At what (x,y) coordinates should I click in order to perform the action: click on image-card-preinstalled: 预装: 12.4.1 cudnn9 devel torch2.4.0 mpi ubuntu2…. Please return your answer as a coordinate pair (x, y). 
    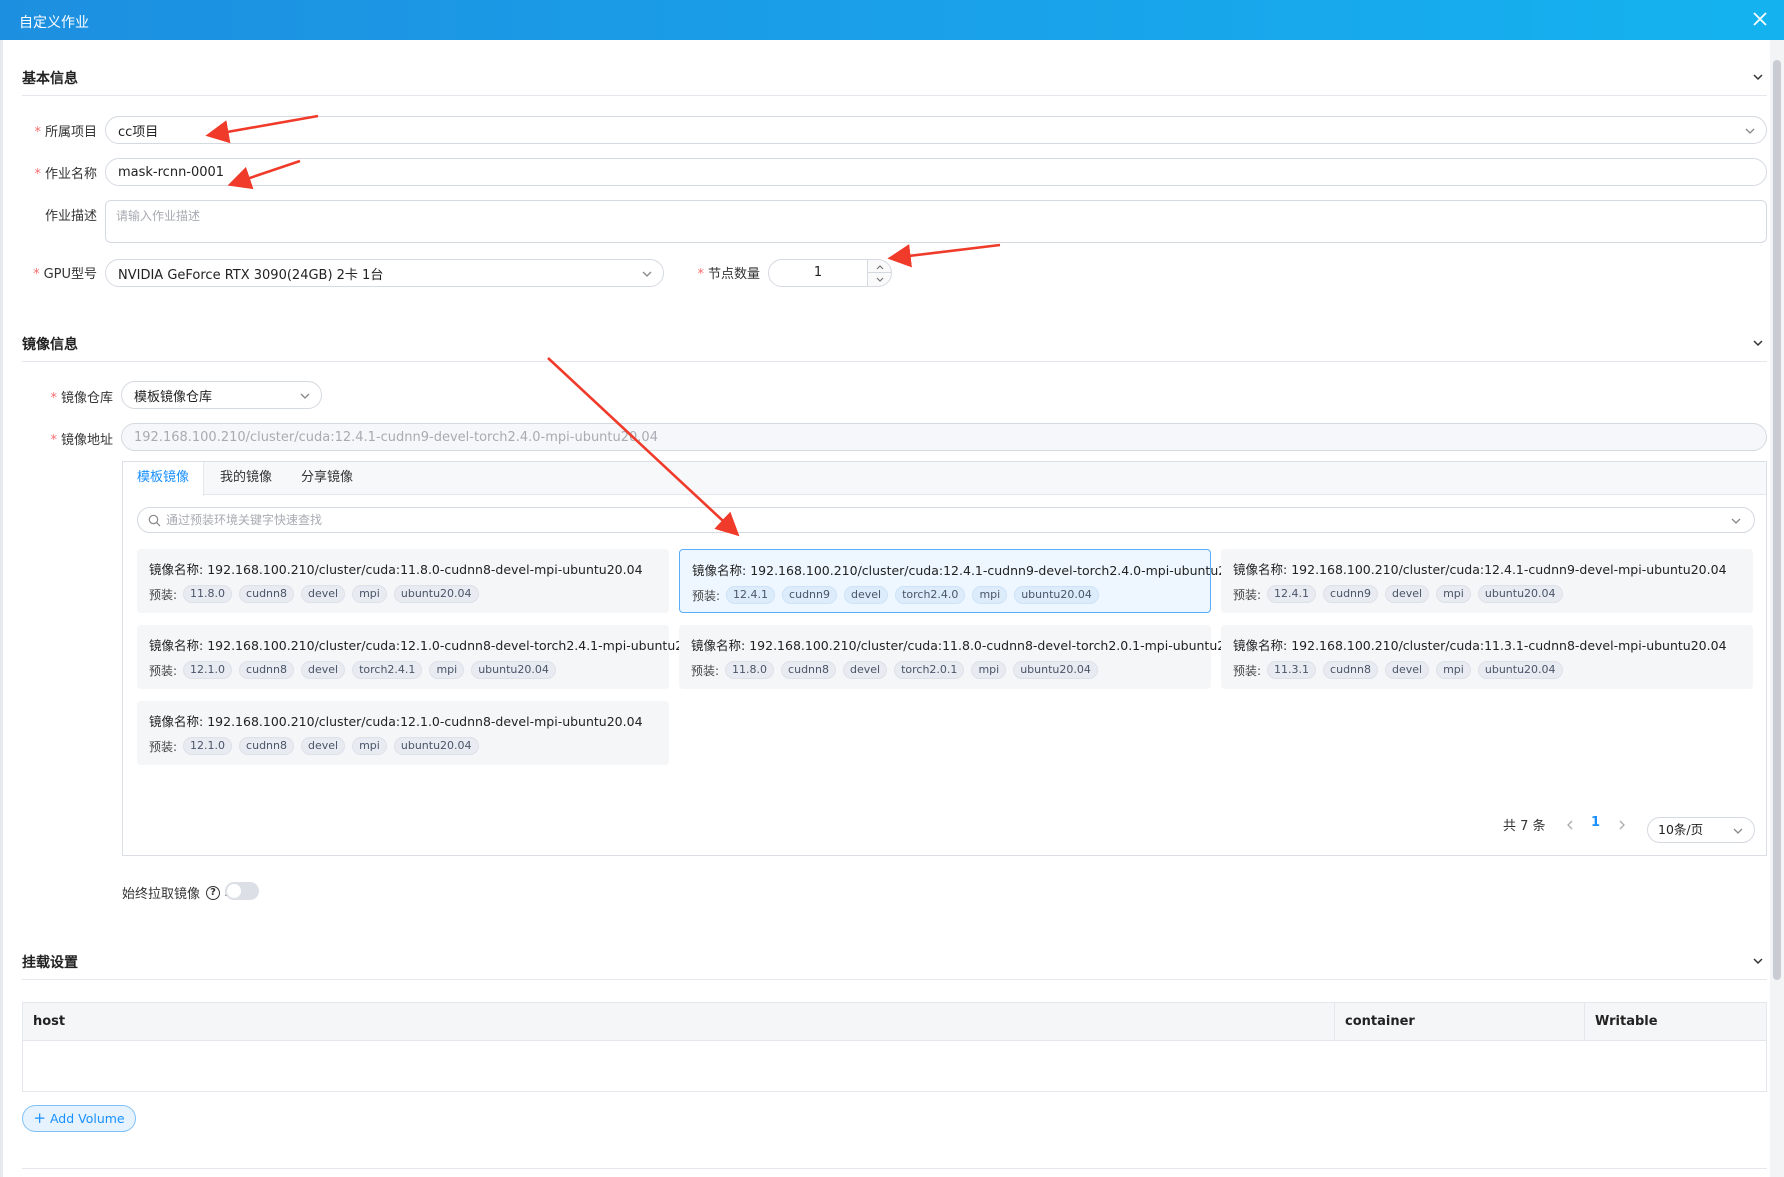
    Looking at the image, I should click on (899, 595).